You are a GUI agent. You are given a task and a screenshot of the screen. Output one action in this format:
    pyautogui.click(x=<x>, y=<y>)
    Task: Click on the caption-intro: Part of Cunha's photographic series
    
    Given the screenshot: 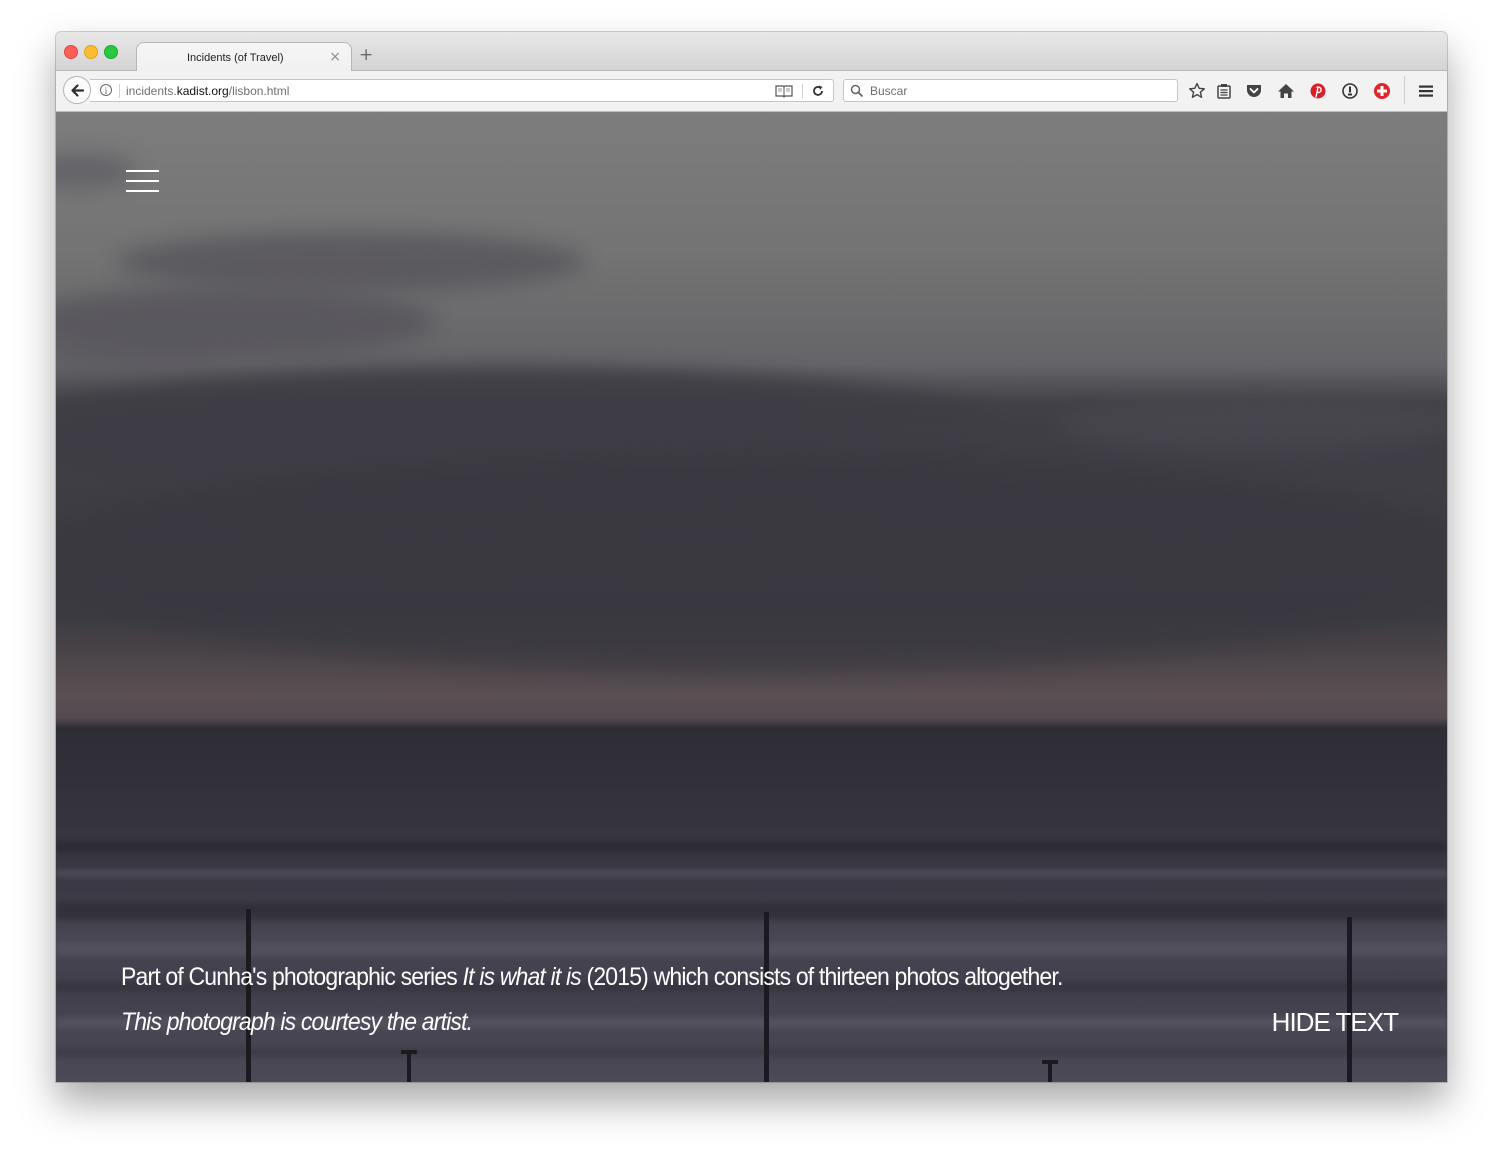 What is the action you would take?
    pyautogui.click(x=292, y=977)
    